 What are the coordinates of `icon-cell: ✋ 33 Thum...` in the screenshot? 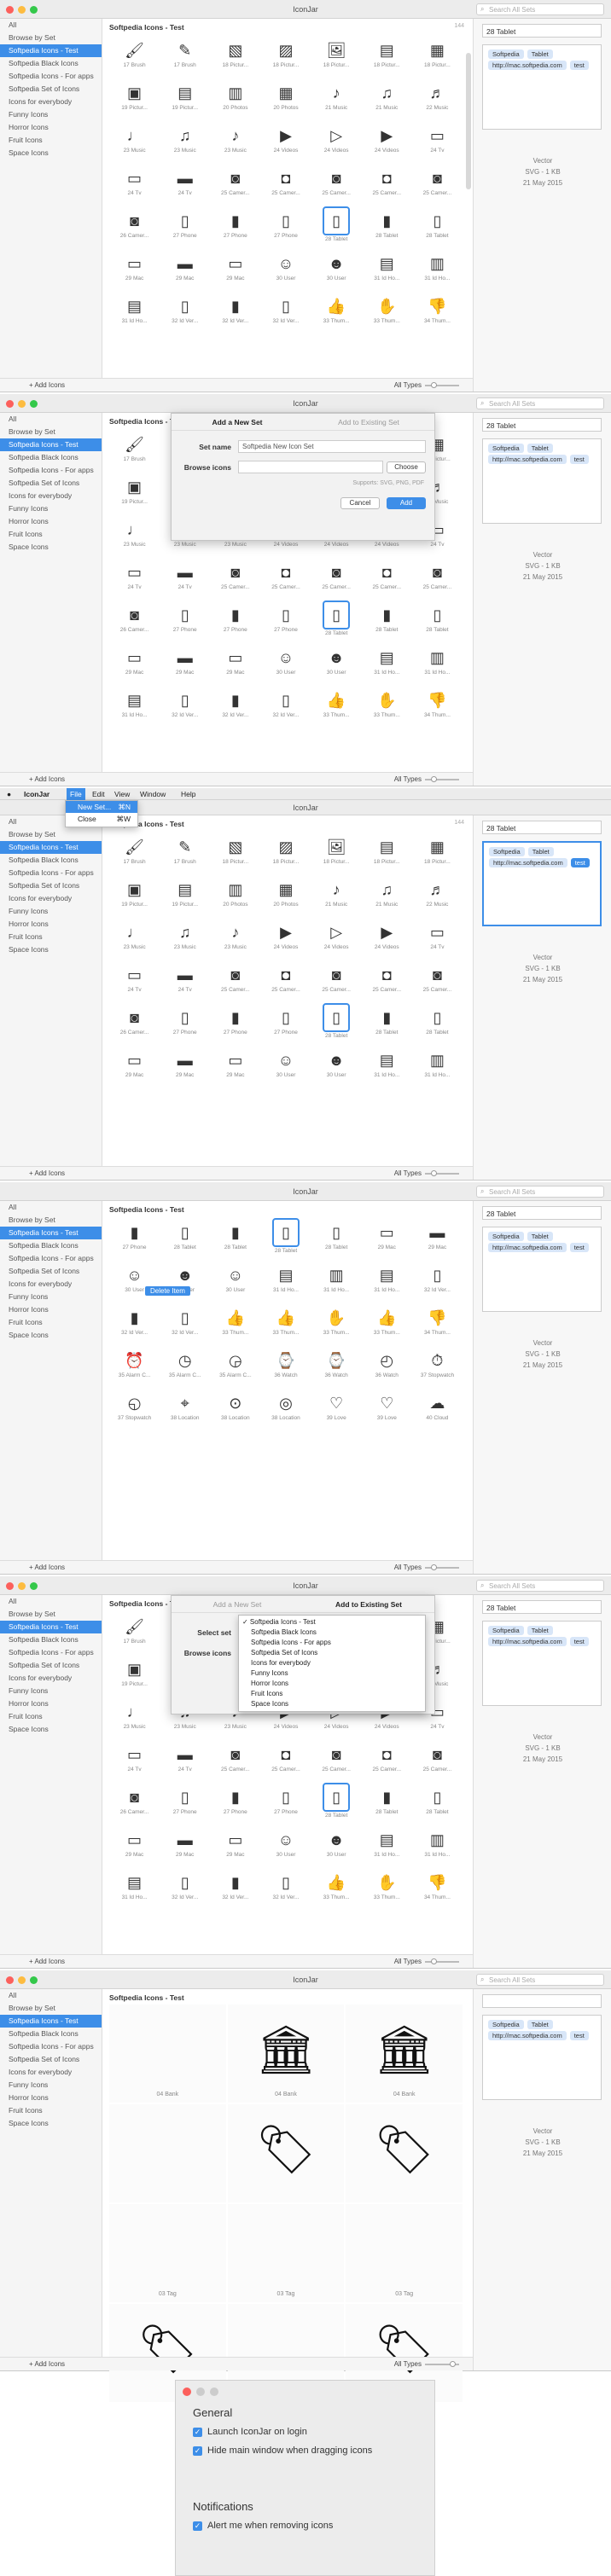 It's located at (337, 1323).